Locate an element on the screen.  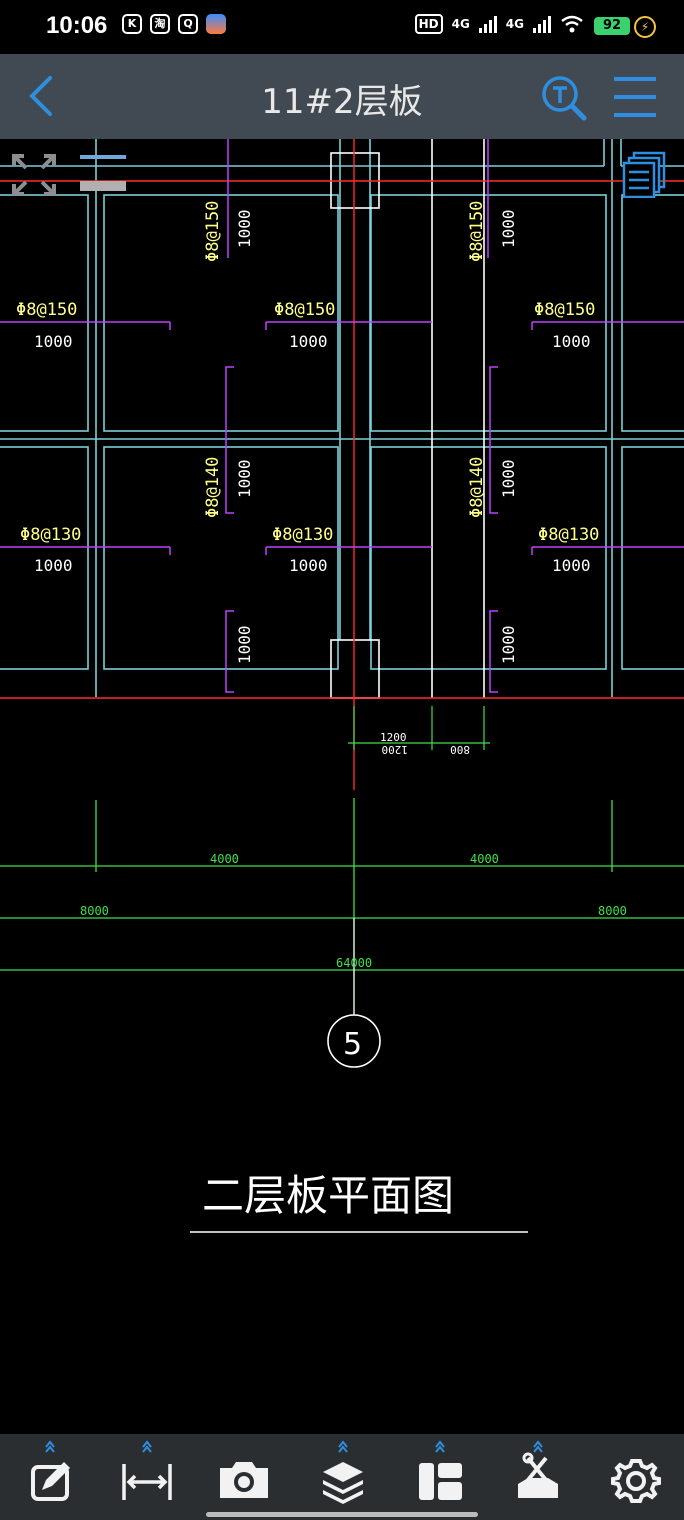
app-badge-icon is located at coordinates (216, 24).